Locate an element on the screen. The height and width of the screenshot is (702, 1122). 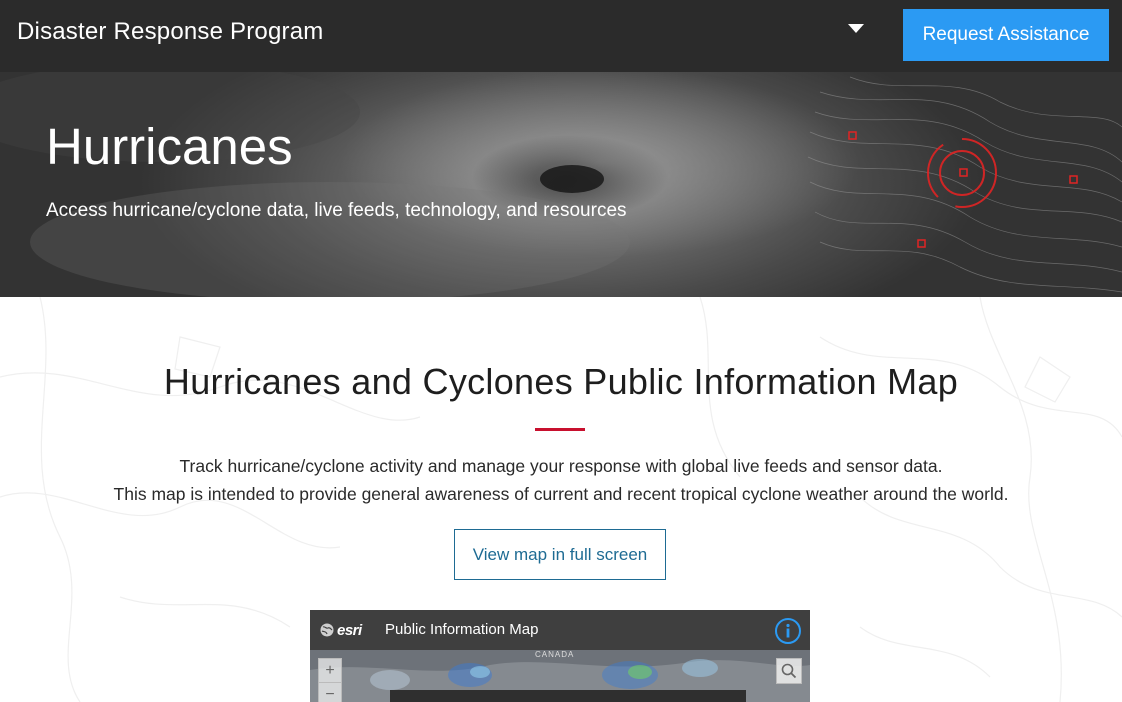
caret-down-icon is located at coordinates (856, 28).